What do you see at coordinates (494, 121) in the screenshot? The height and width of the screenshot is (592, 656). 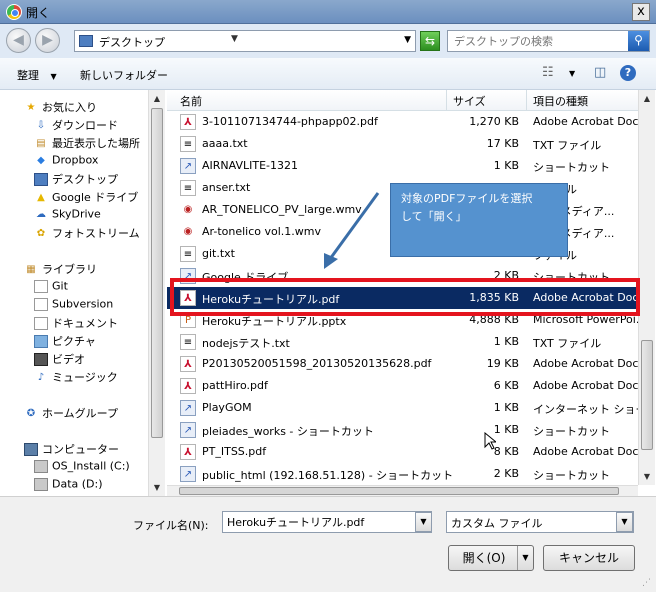 I see `file-size: 1,270 KB` at bounding box center [494, 121].